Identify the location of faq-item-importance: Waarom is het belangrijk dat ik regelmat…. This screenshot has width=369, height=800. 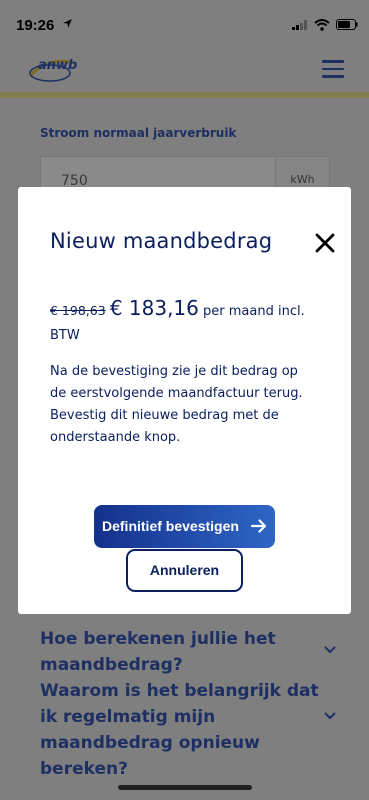
(190, 730).